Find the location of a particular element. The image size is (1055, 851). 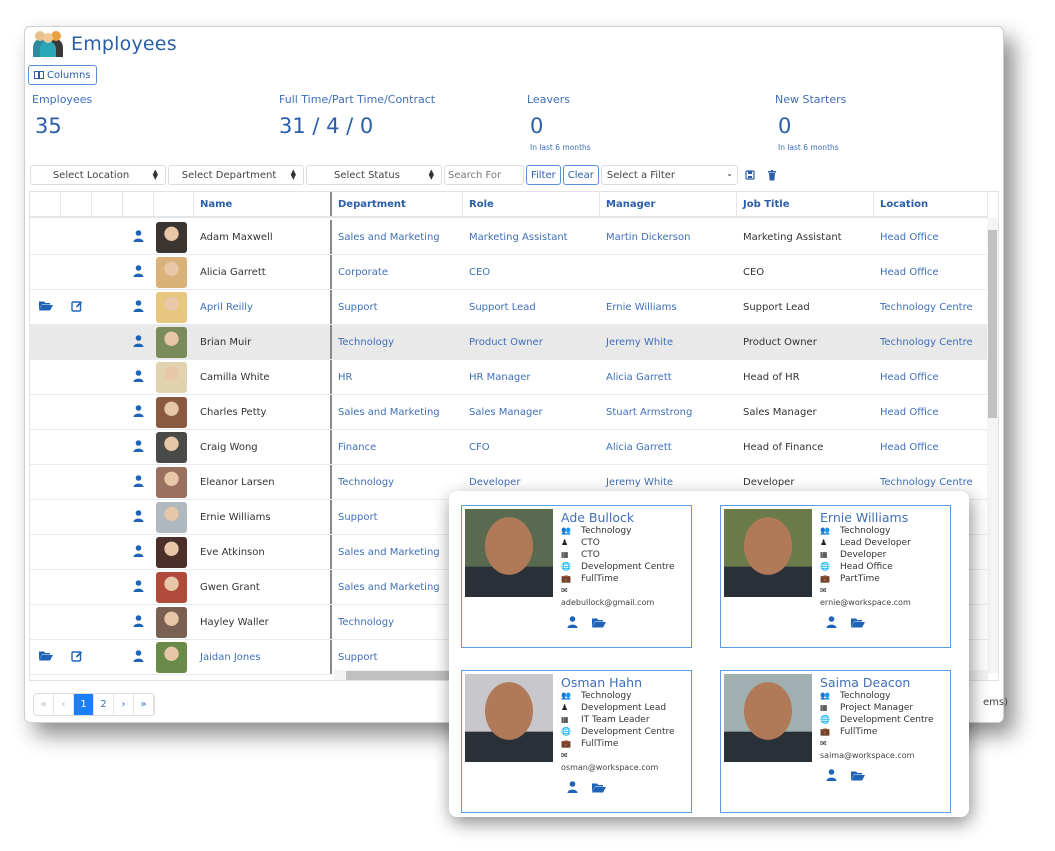

page-1-button: 1 is located at coordinates (84, 704).